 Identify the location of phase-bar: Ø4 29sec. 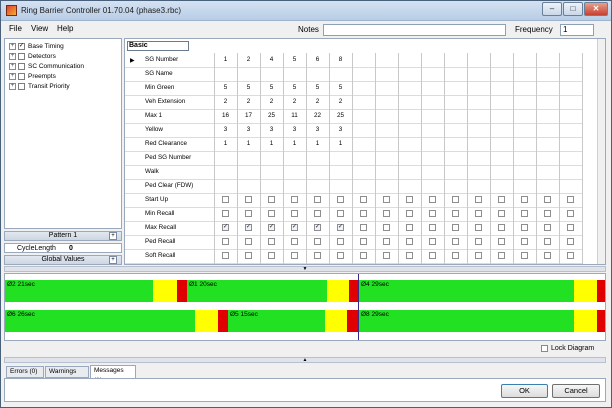
(466, 291).